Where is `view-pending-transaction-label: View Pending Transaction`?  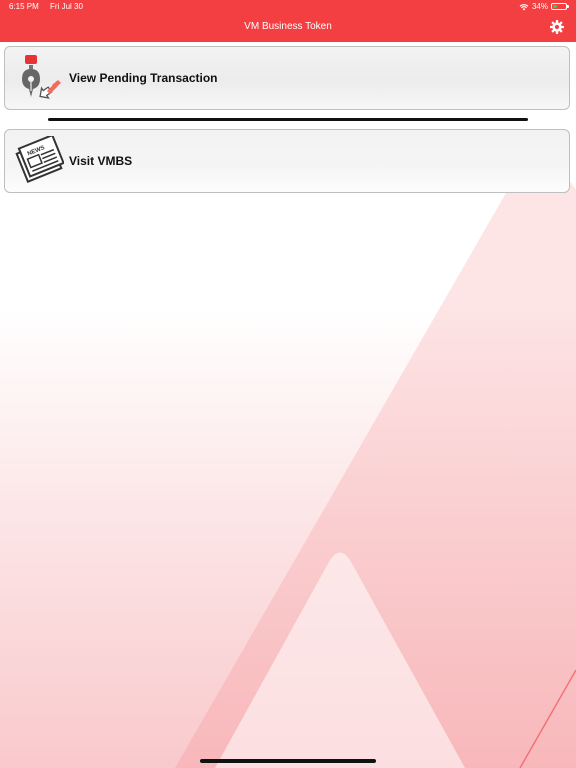 view-pending-transaction-label: View Pending Transaction is located at coordinates (143, 78).